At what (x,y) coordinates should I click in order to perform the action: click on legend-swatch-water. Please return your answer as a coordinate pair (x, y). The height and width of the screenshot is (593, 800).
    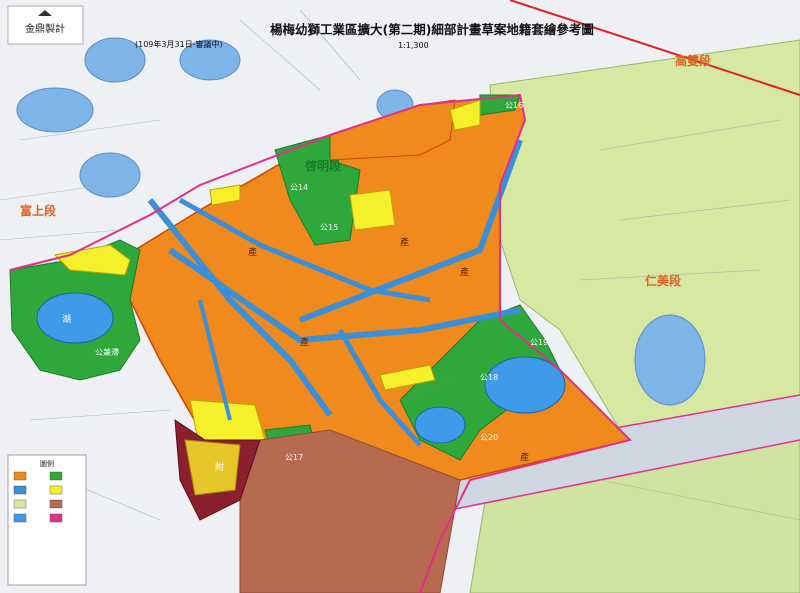
    Looking at the image, I should click on (20, 518).